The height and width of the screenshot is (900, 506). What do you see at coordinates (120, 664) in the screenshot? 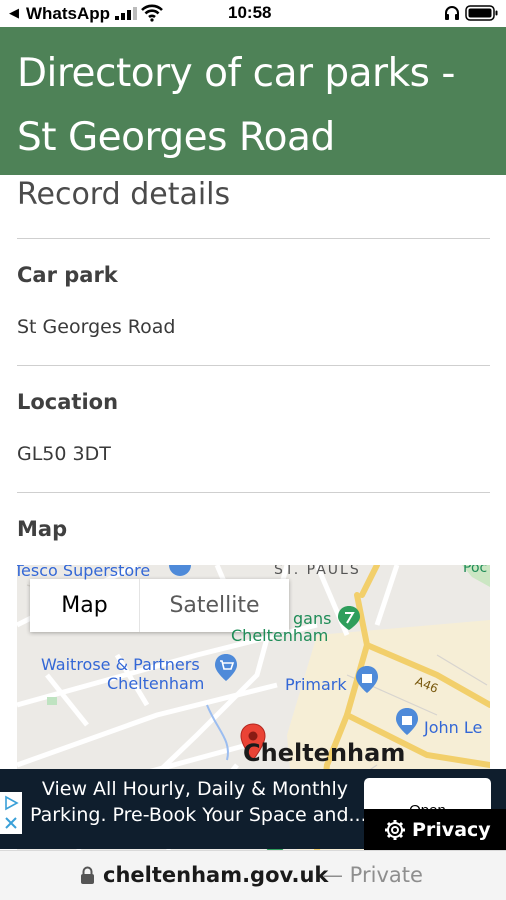
I see `map-label-waitrose-1: Waitrose & Partners` at bounding box center [120, 664].